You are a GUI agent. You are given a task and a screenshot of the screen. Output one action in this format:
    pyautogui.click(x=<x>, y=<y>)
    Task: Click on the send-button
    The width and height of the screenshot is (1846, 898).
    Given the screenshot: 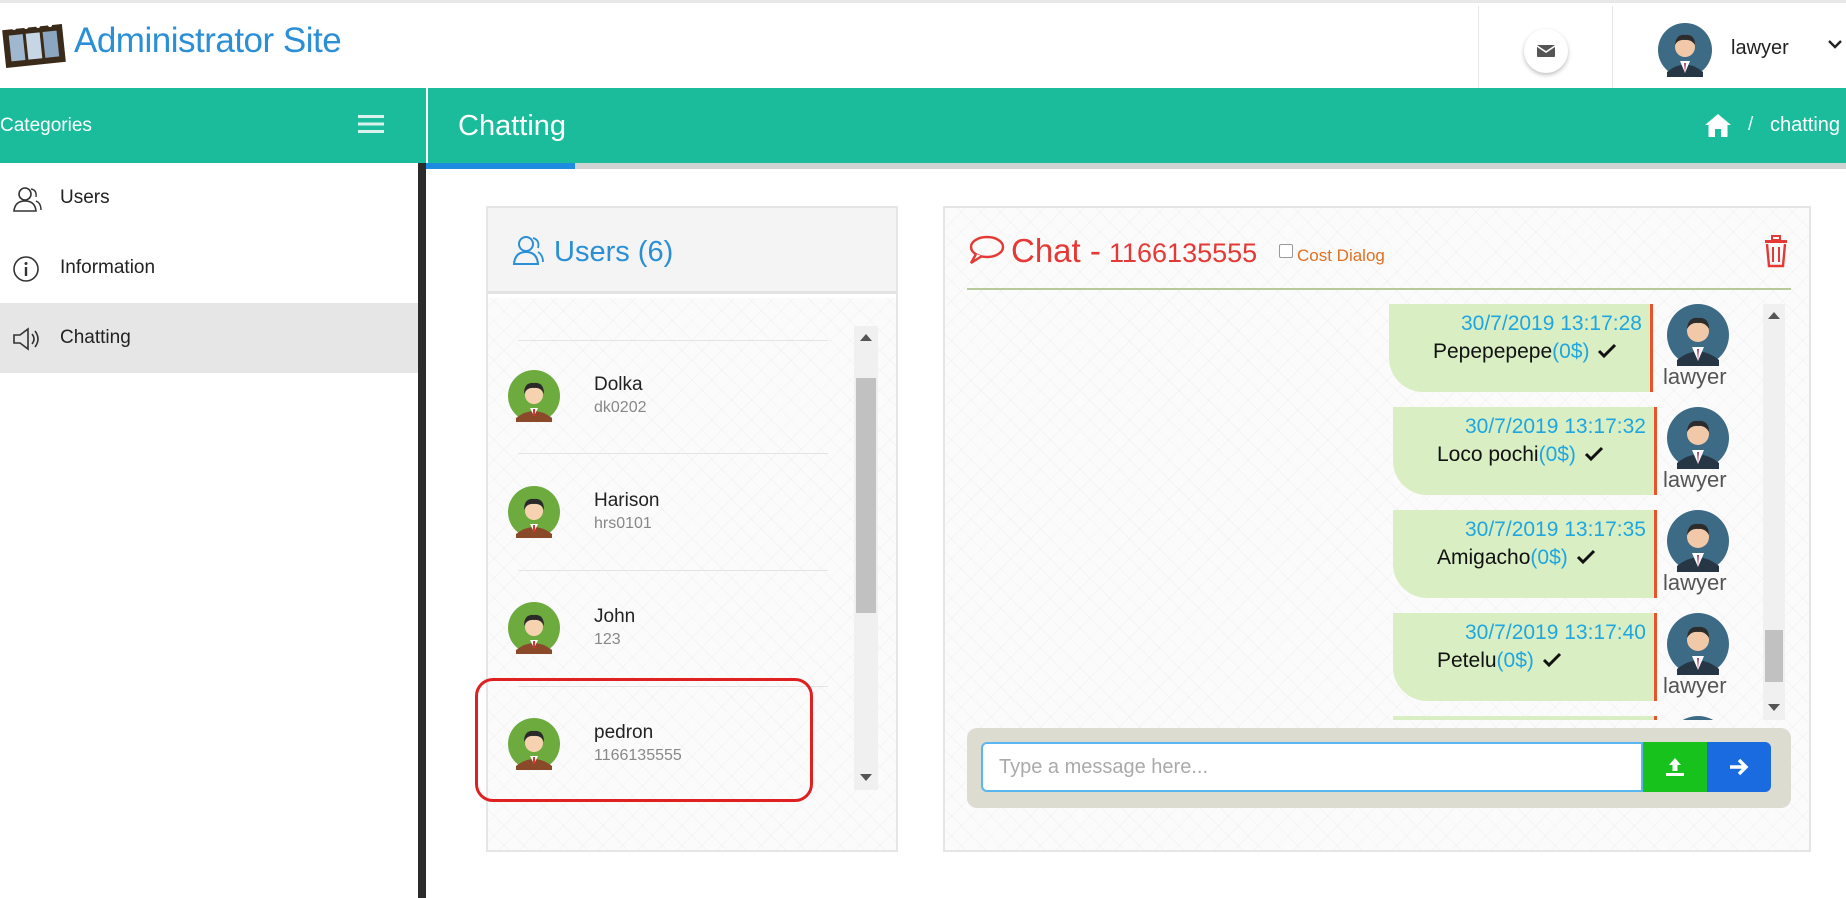 What is the action you would take?
    pyautogui.click(x=1739, y=767)
    